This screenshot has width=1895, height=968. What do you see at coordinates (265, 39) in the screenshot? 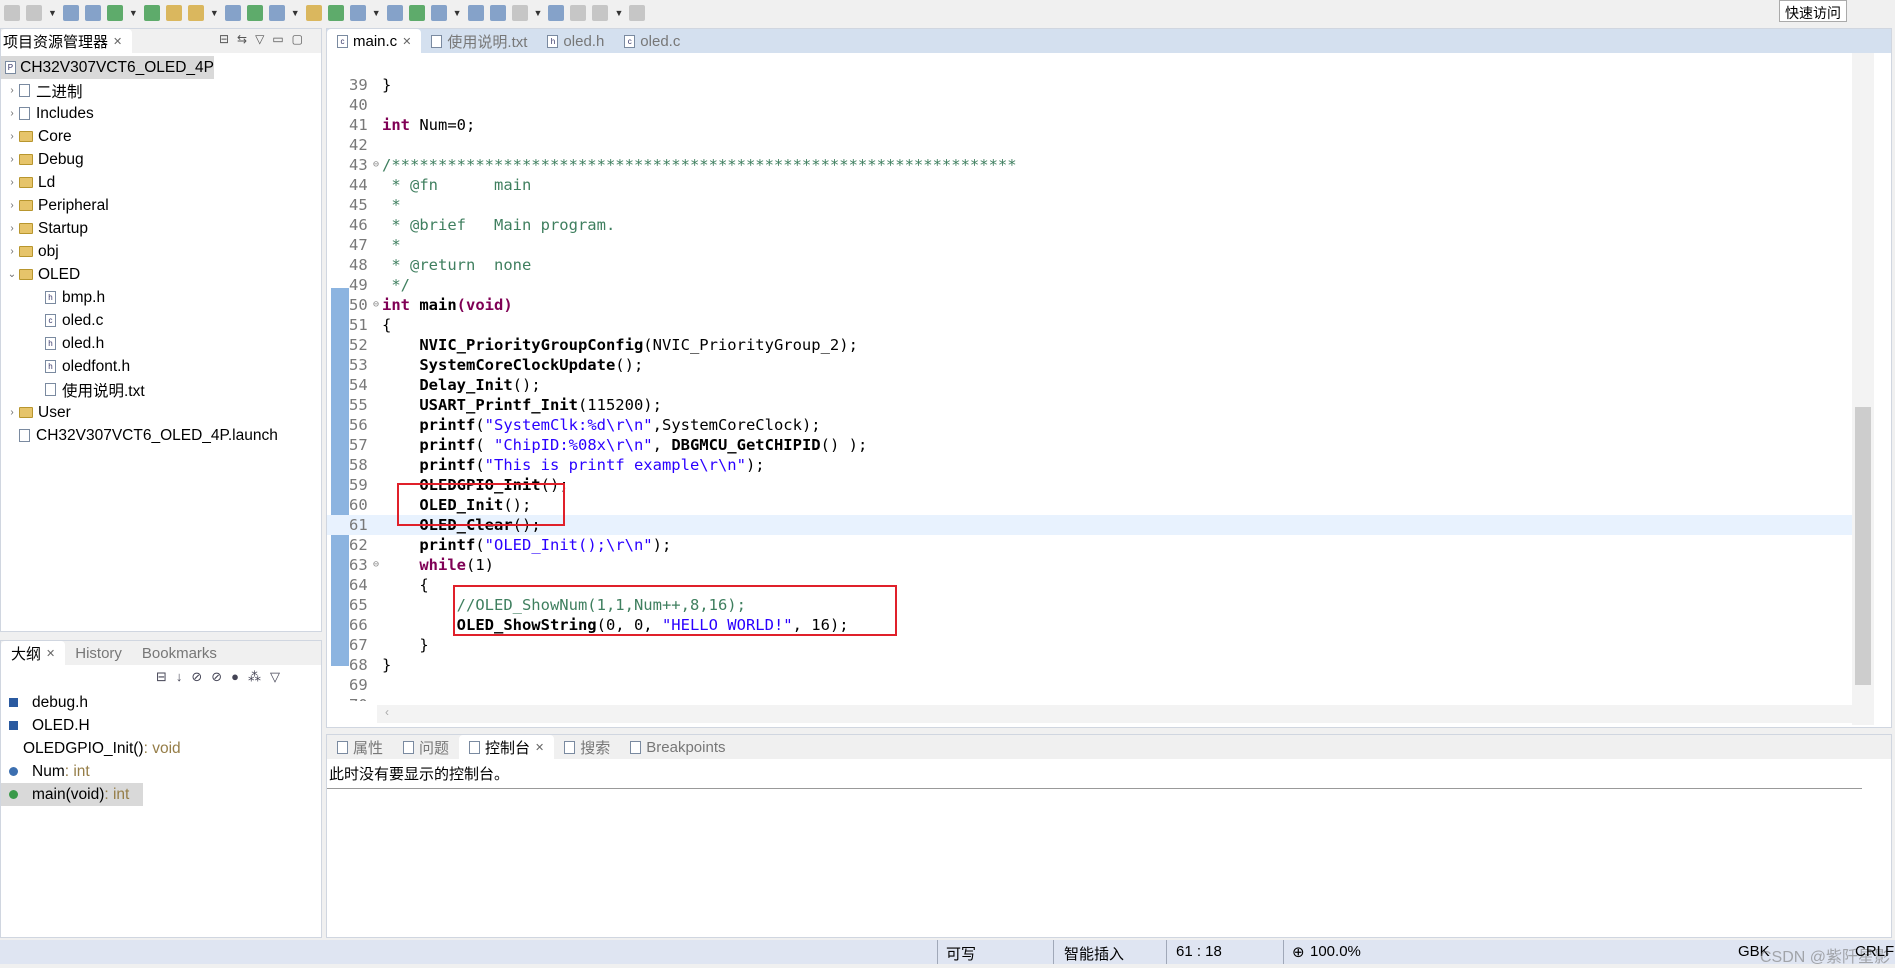
I see `view-menu-minimize-maximize-icons: ⊟⇆▽▭▢` at bounding box center [265, 39].